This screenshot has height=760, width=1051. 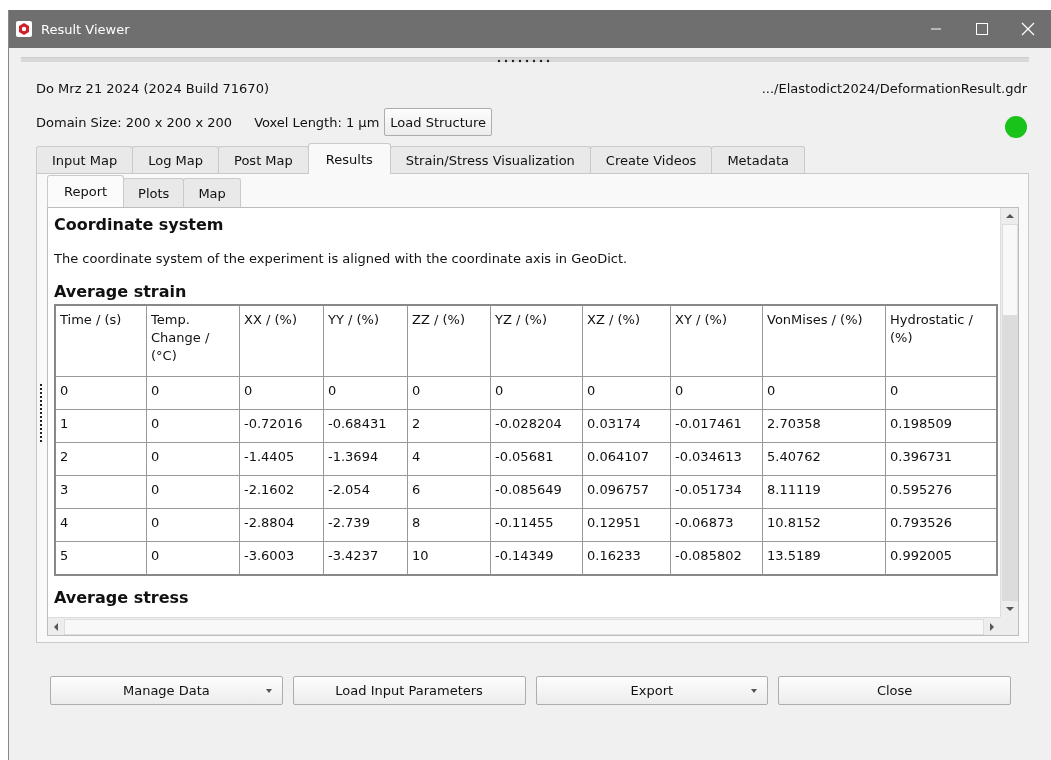 I want to click on action-button: Load Input Parameters, so click(x=409, y=690).